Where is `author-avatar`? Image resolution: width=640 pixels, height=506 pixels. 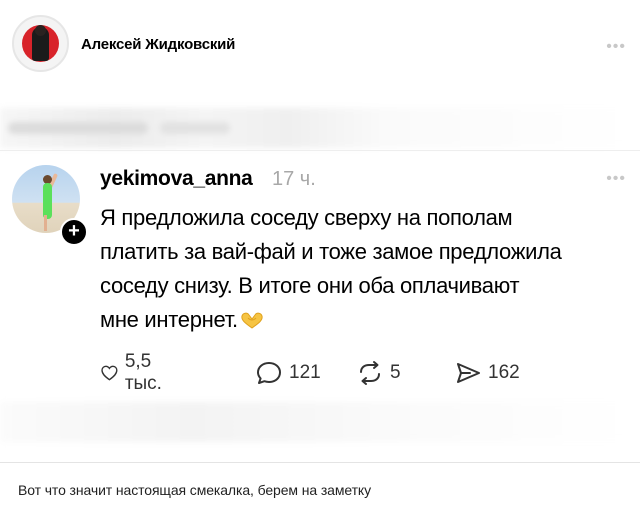
author-avatar is located at coordinates (40, 43).